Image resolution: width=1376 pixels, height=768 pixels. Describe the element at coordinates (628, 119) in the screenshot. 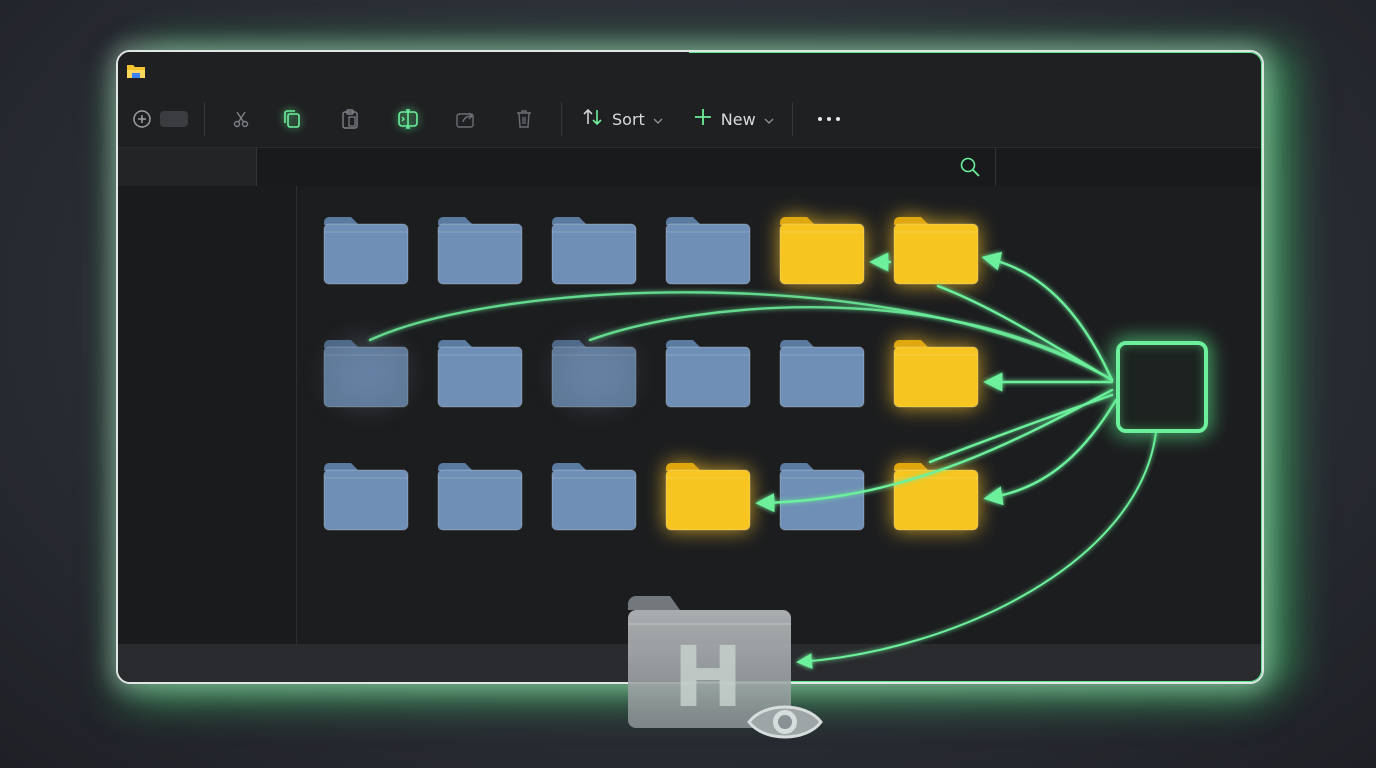

I see `sort-label: Sort` at that location.